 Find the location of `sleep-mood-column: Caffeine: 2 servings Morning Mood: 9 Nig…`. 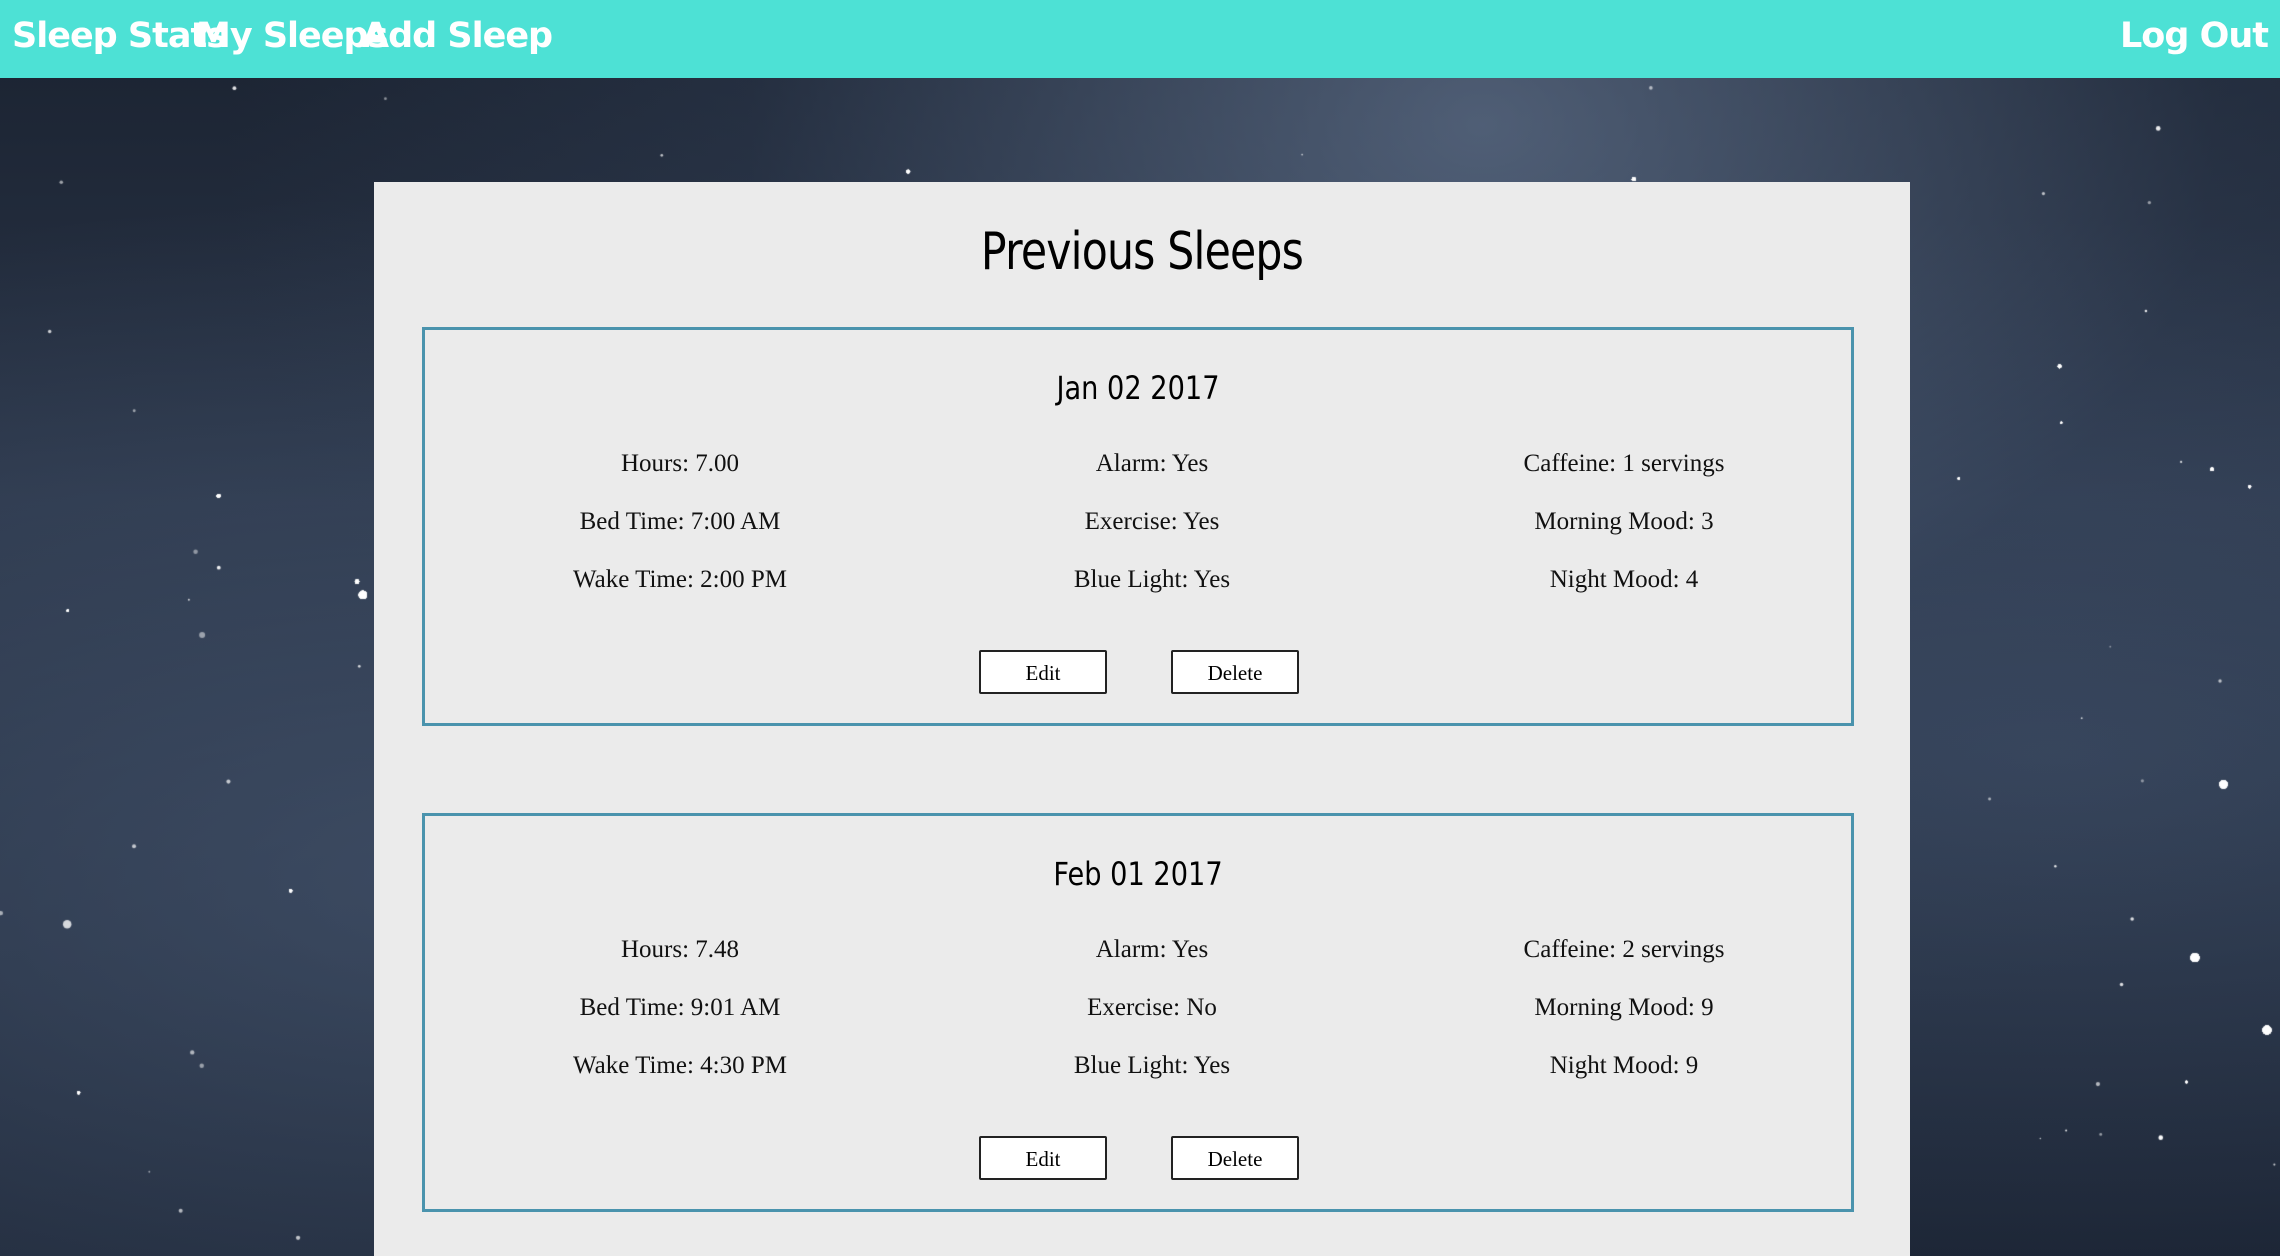

sleep-mood-column: Caffeine: 2 servings Morning Mood: 9 Nig… is located at coordinates (1624, 1021).